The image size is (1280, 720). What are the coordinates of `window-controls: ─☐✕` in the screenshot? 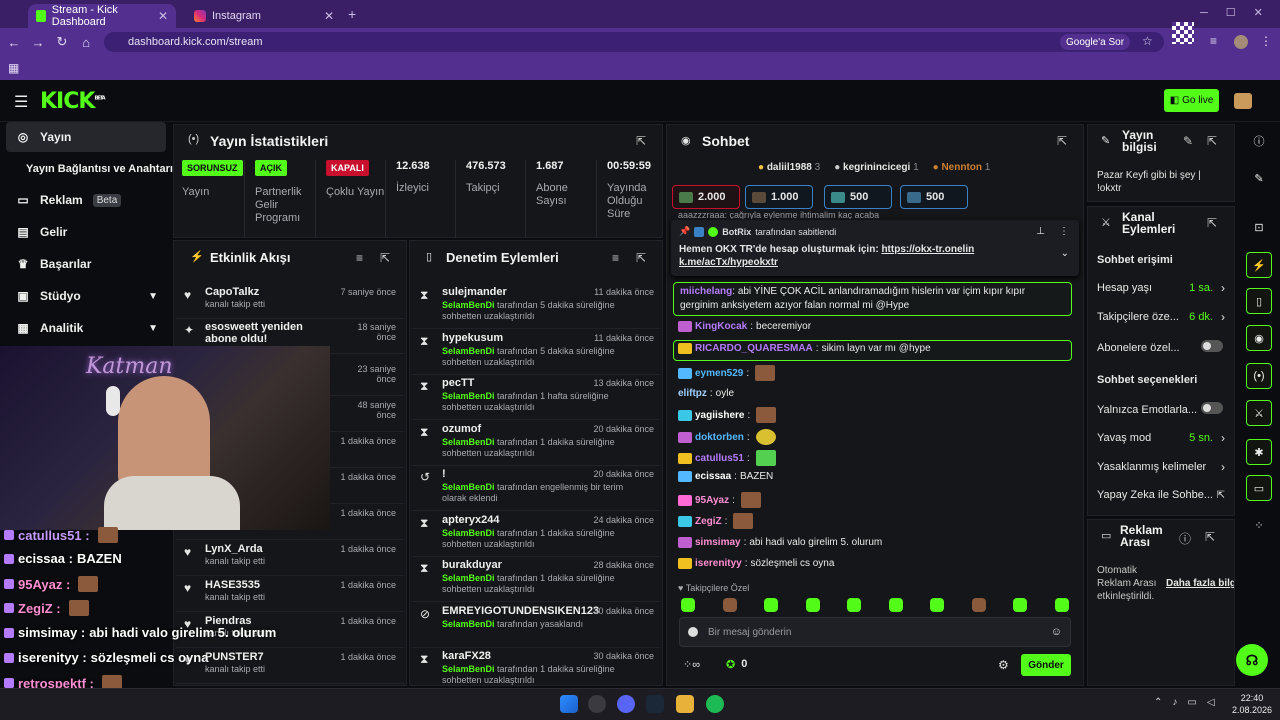 It's located at (1240, 12).